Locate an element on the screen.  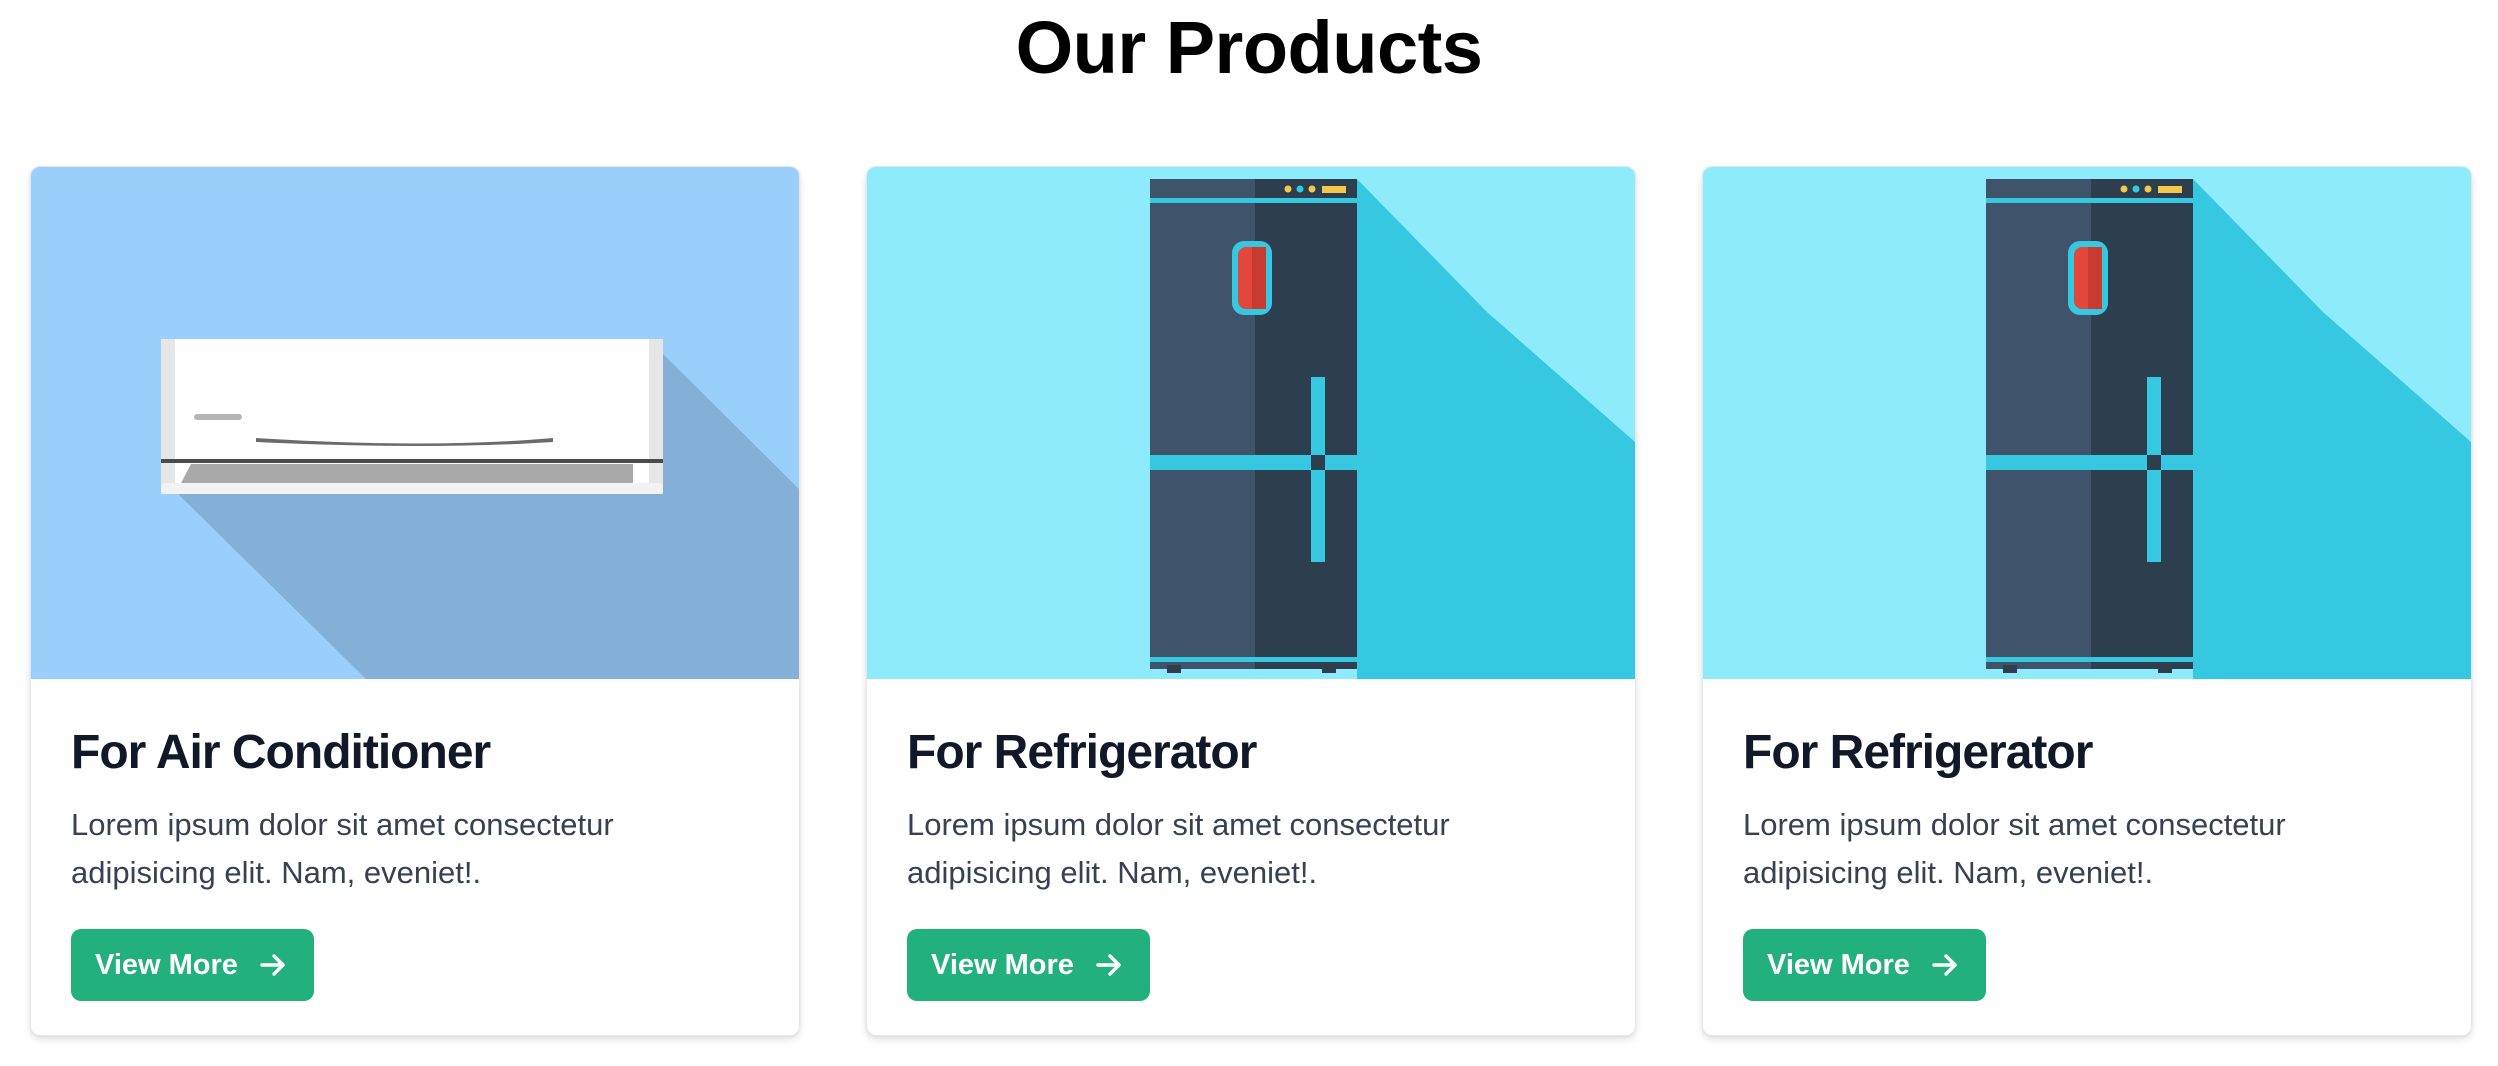
page-title: Our Products is located at coordinates (1249, 47).